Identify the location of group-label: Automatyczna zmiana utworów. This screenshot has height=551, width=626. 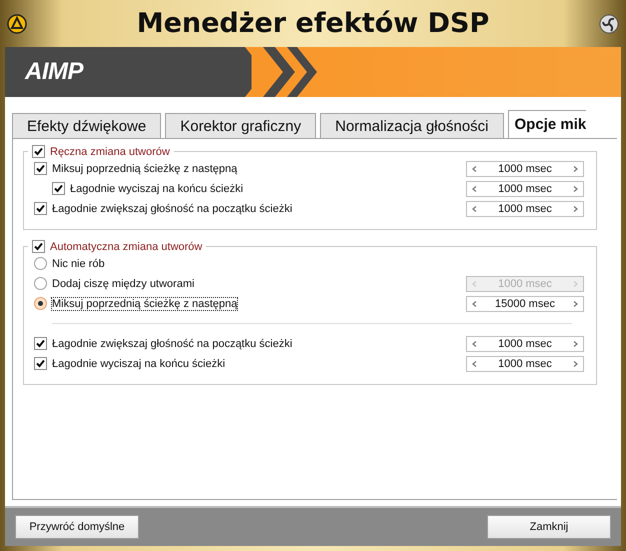
(126, 246).